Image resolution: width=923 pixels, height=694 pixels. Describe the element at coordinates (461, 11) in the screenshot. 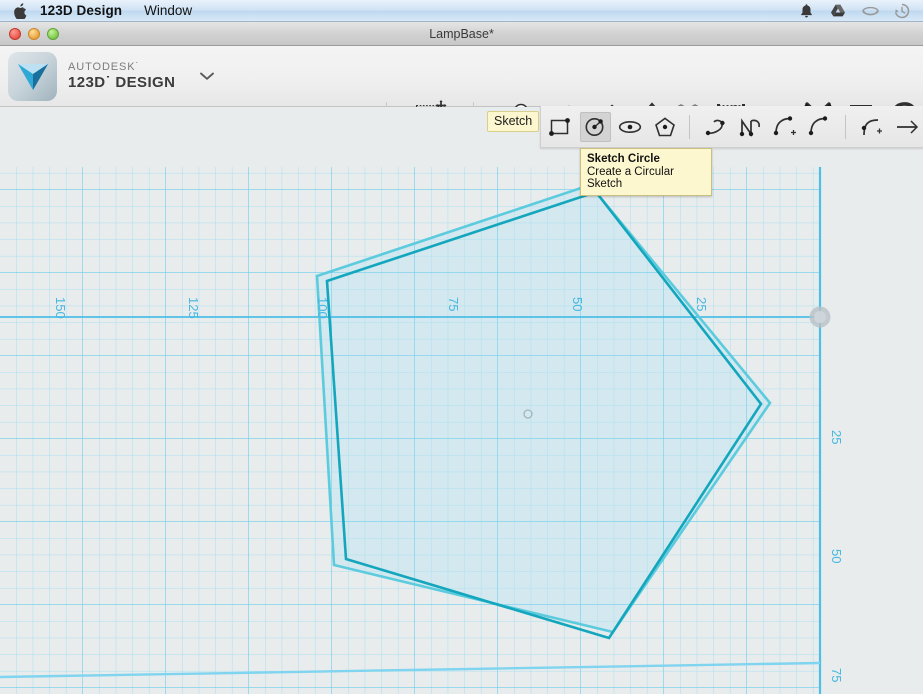

I see `macos-menu-bar: 123D Design Window` at that location.